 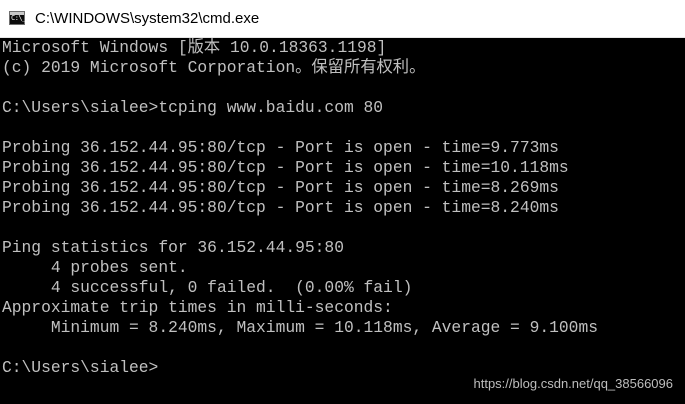 I want to click on cmd-console-icon: C:\_, so click(x=17, y=18).